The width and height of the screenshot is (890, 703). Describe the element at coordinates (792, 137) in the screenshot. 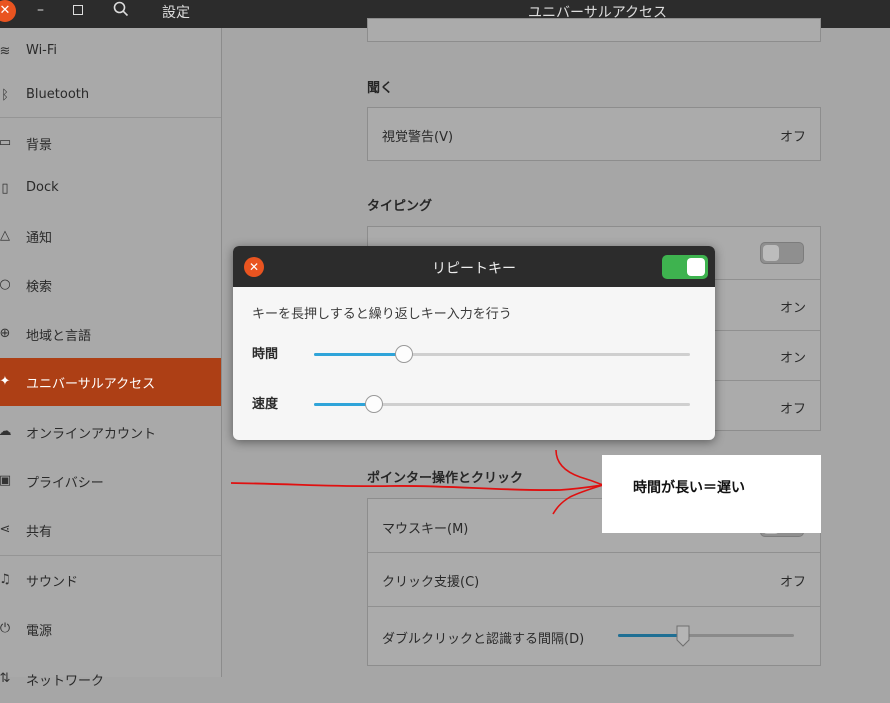

I see `visual-alerts-value: オフ` at that location.